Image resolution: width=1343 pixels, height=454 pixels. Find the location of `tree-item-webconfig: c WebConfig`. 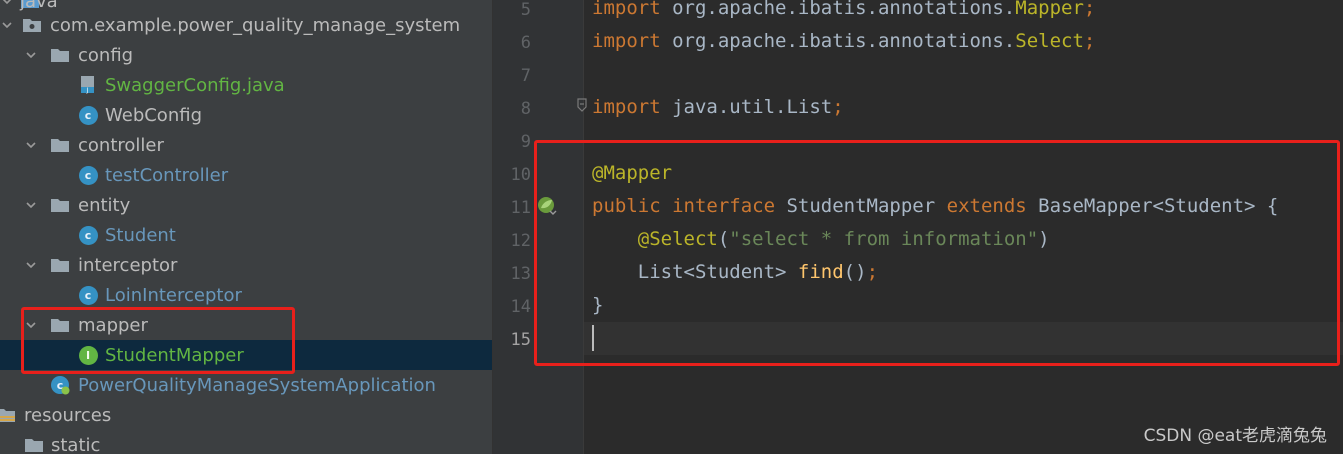

tree-item-webconfig: c WebConfig is located at coordinates (246, 115).